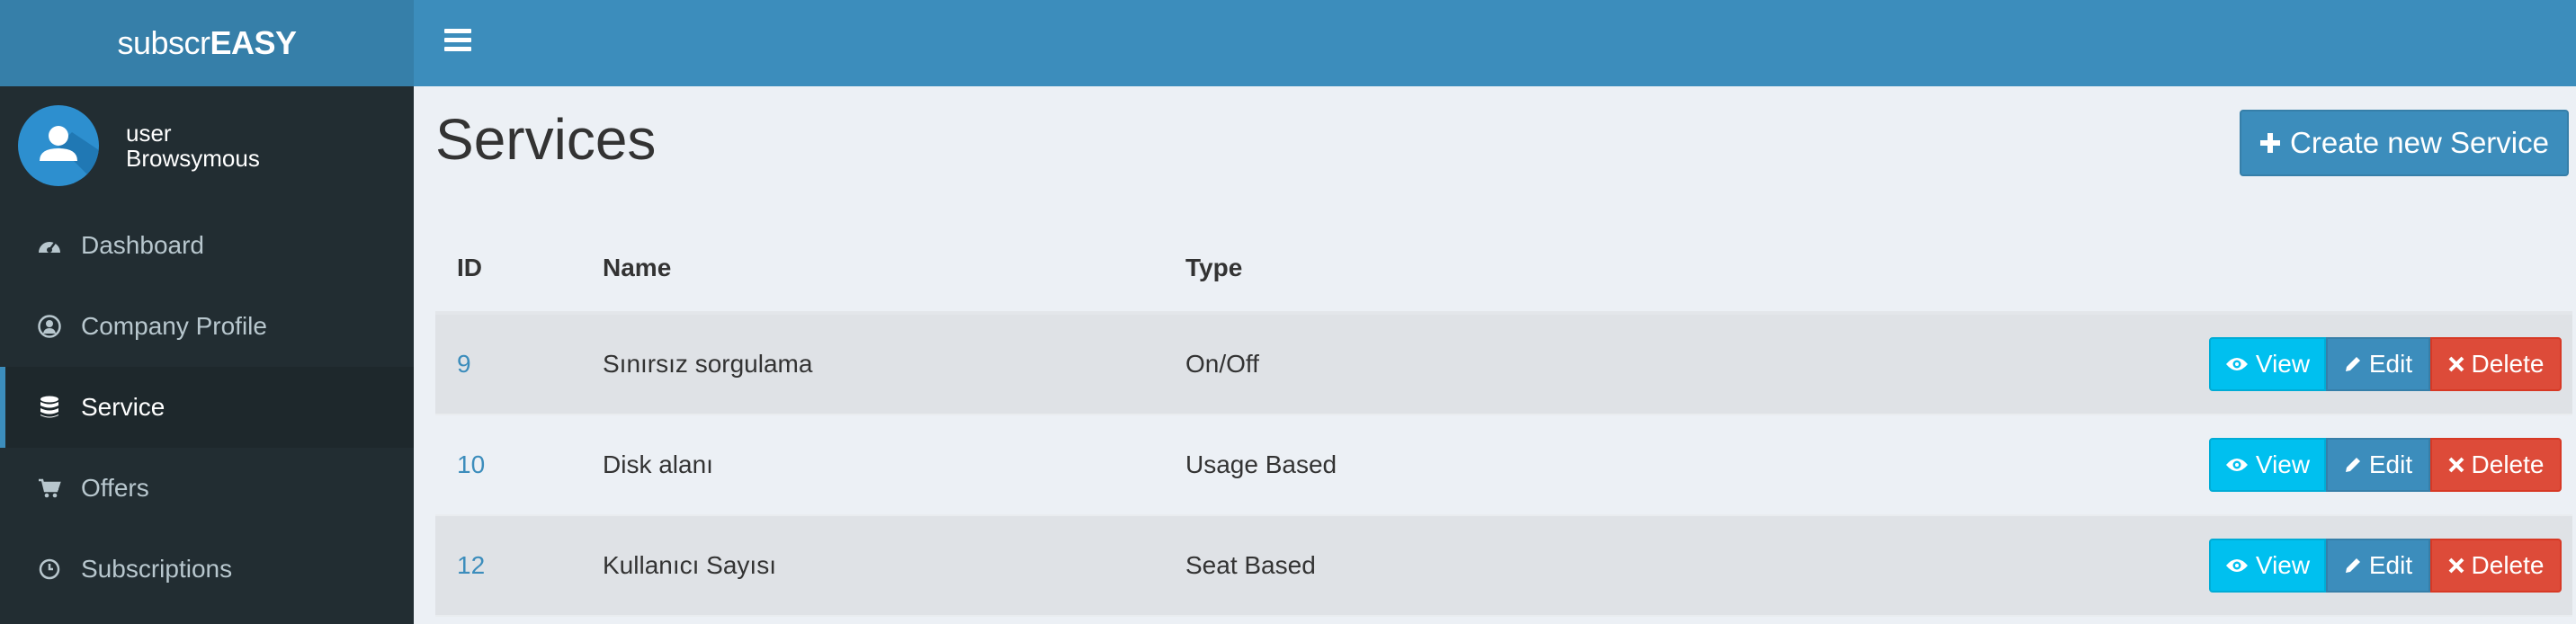 The image size is (2576, 624). Describe the element at coordinates (193, 158) in the screenshot. I see `user-name-line2: Browsymous` at that location.